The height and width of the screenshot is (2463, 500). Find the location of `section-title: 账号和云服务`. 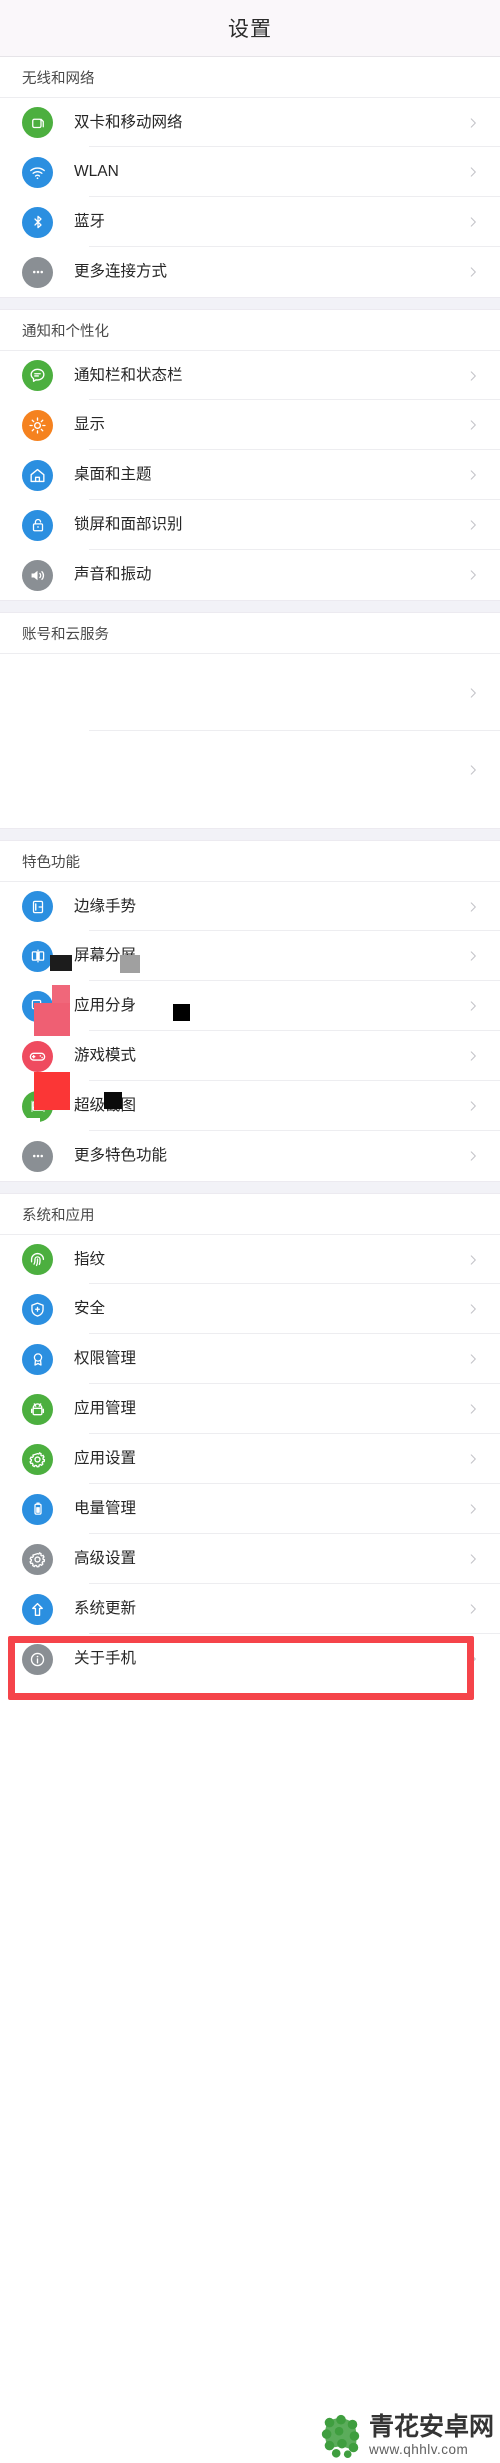

section-title: 账号和云服务 is located at coordinates (65, 634).